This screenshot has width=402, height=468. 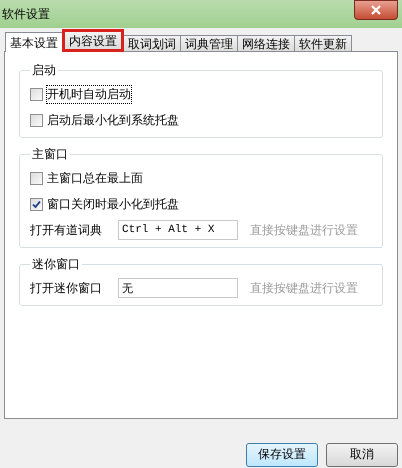 I want to click on field-label: 打开有道词典, so click(x=66, y=230).